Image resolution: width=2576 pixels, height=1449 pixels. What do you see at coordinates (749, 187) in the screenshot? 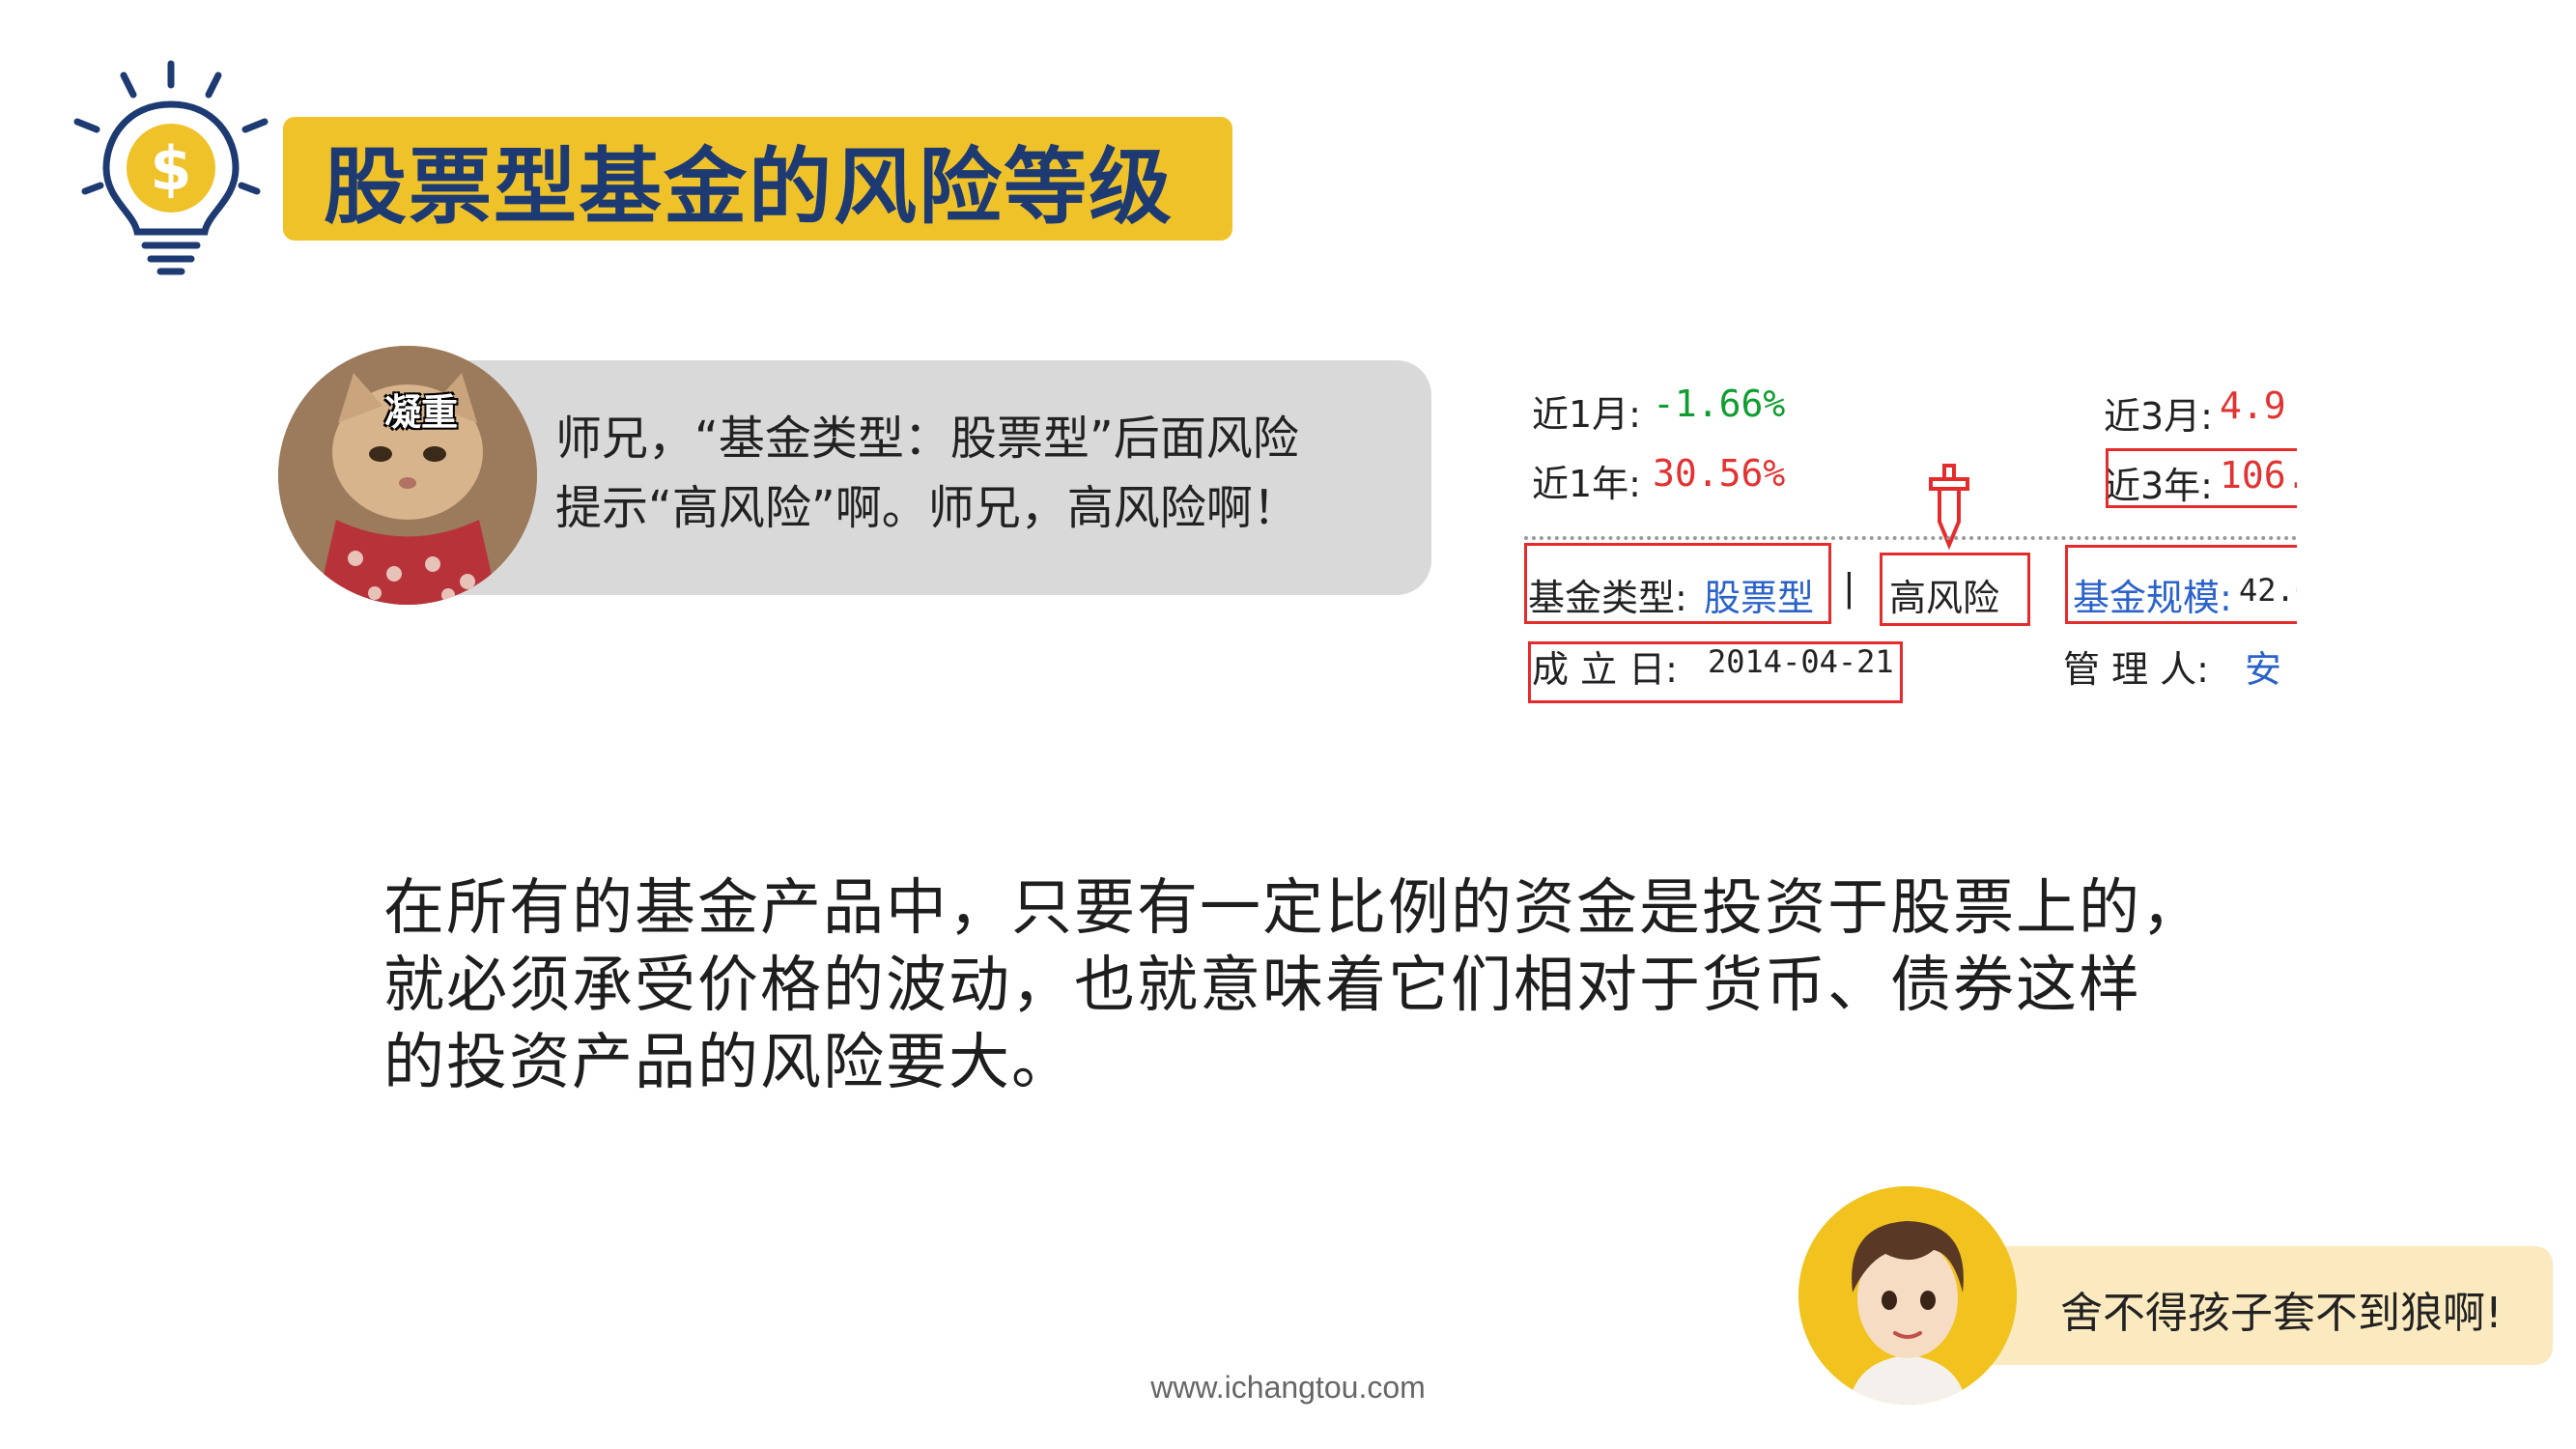
I see `page-title: 股票型基金的风险等级` at bounding box center [749, 187].